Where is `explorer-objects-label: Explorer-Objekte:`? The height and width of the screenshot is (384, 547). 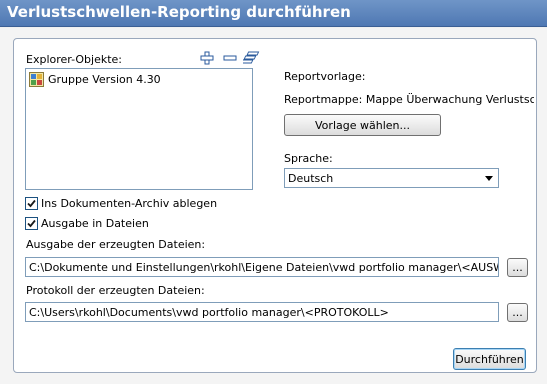
explorer-objects-label: Explorer-Objekte: is located at coordinates (74, 59).